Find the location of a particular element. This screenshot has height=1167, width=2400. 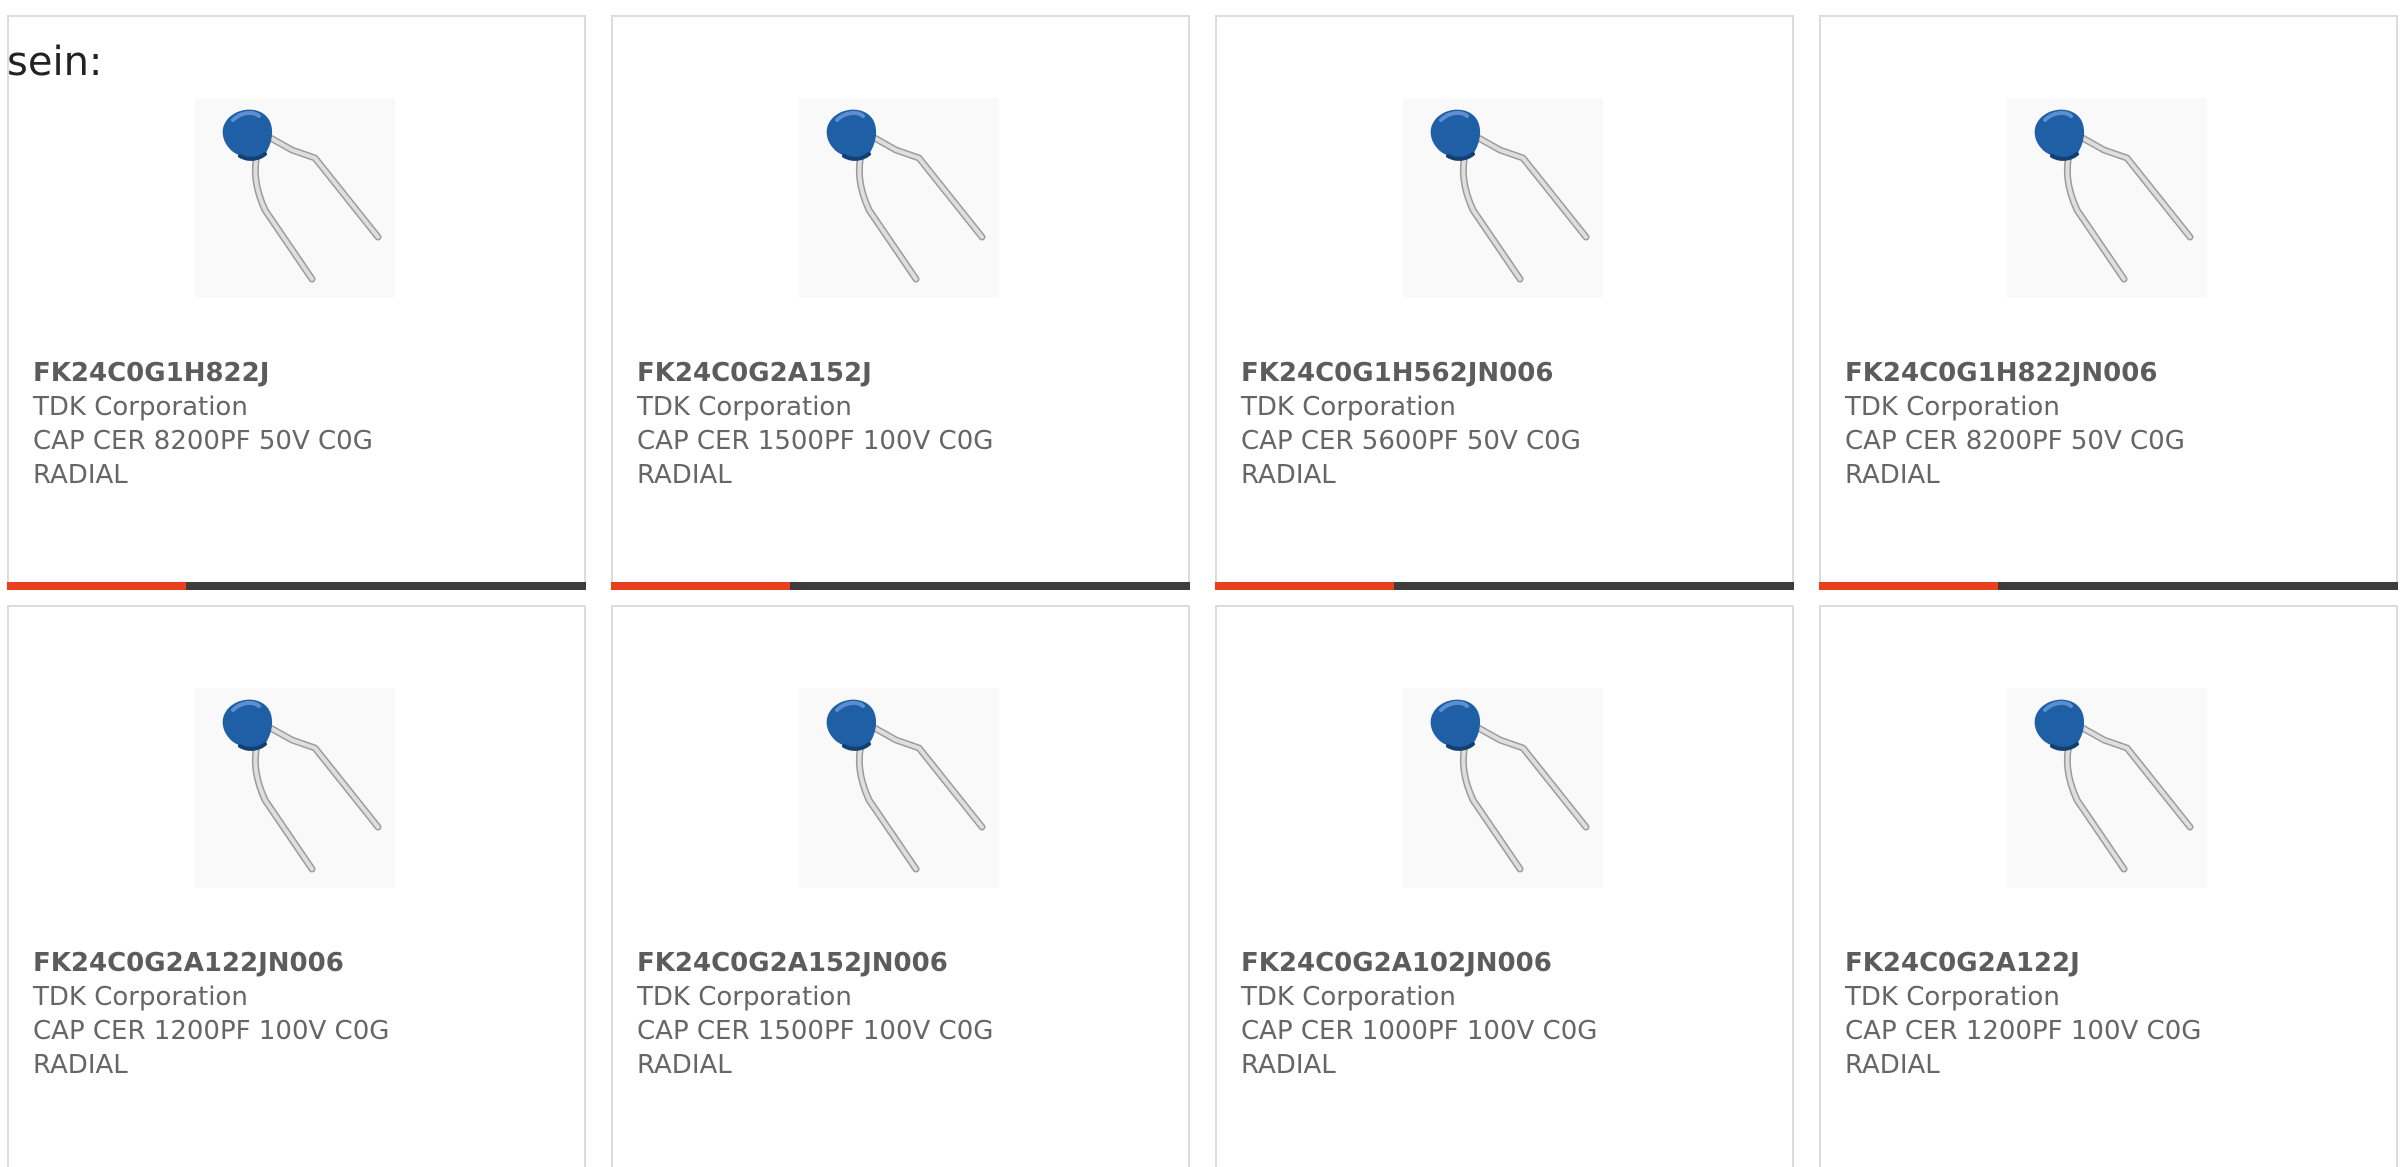

part-number: FK24C0G2A152J is located at coordinates (902, 373).